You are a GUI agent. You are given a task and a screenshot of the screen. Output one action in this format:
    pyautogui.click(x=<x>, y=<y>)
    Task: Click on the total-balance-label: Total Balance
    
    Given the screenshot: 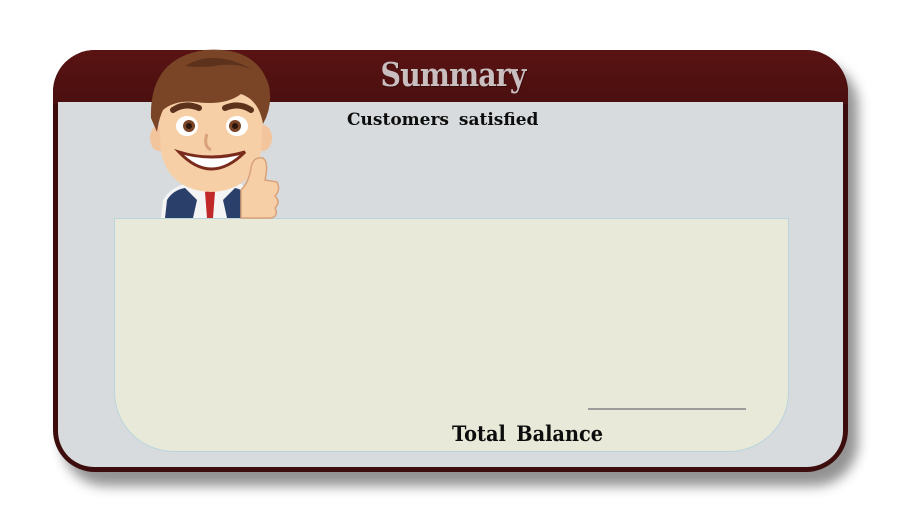 What is the action you would take?
    pyautogui.click(x=528, y=433)
    